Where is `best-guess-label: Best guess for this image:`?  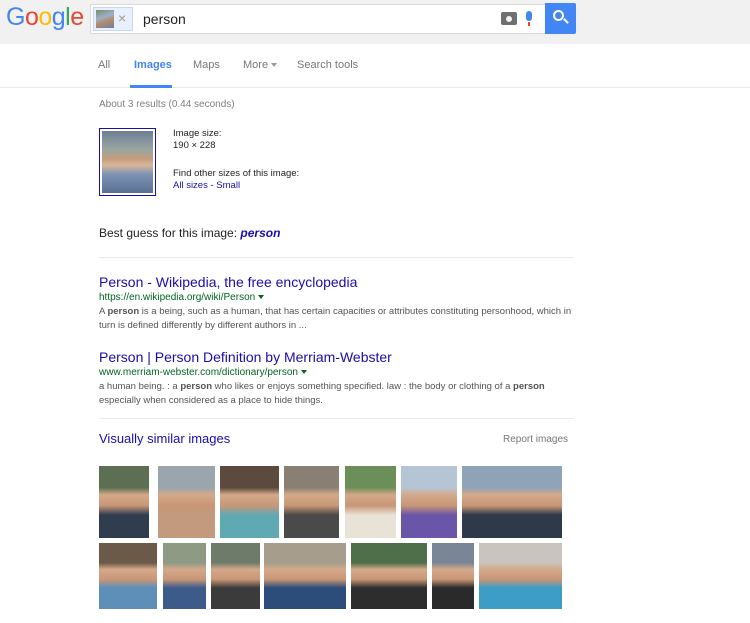 best-guess-label: Best guess for this image: is located at coordinates (168, 233).